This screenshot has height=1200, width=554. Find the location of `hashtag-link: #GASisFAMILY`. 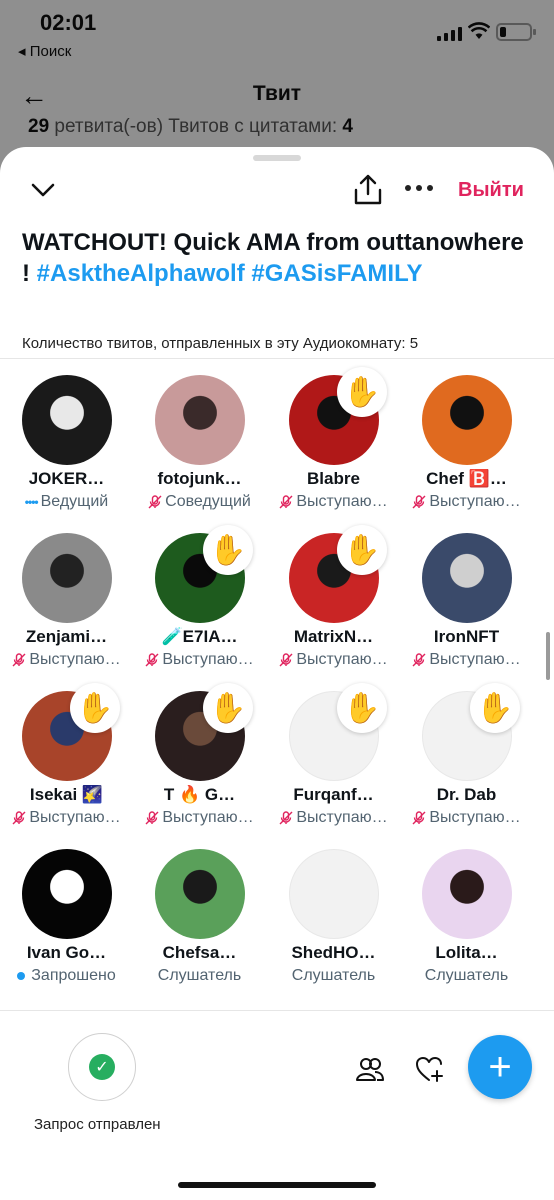

hashtag-link: #GASisFAMILY is located at coordinates (336, 273).